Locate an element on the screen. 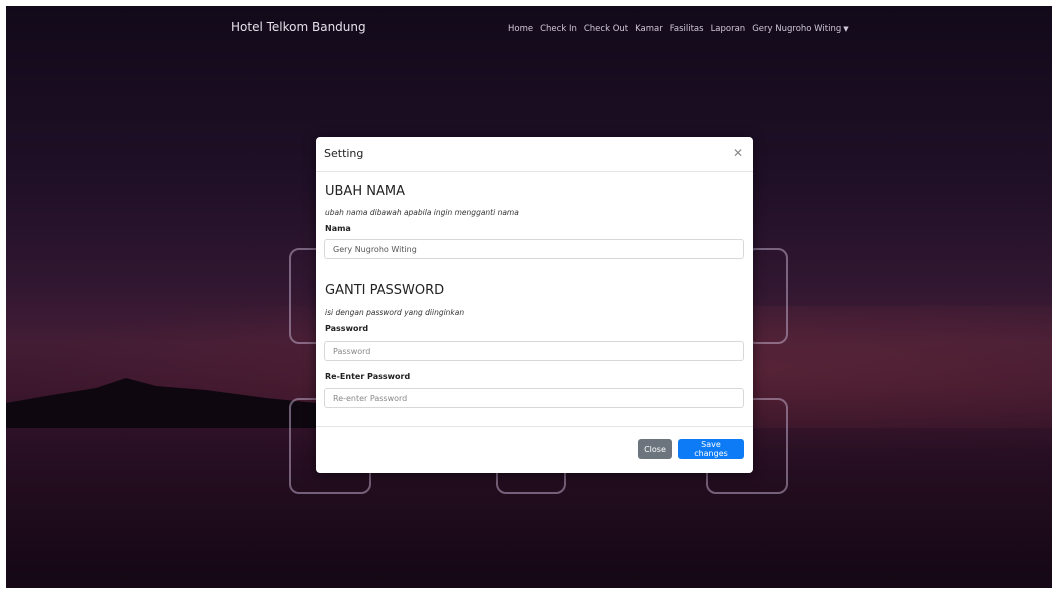 Image resolution: width=1058 pixels, height=596 pixels. nav-link-kamar: Kamar is located at coordinates (649, 29).